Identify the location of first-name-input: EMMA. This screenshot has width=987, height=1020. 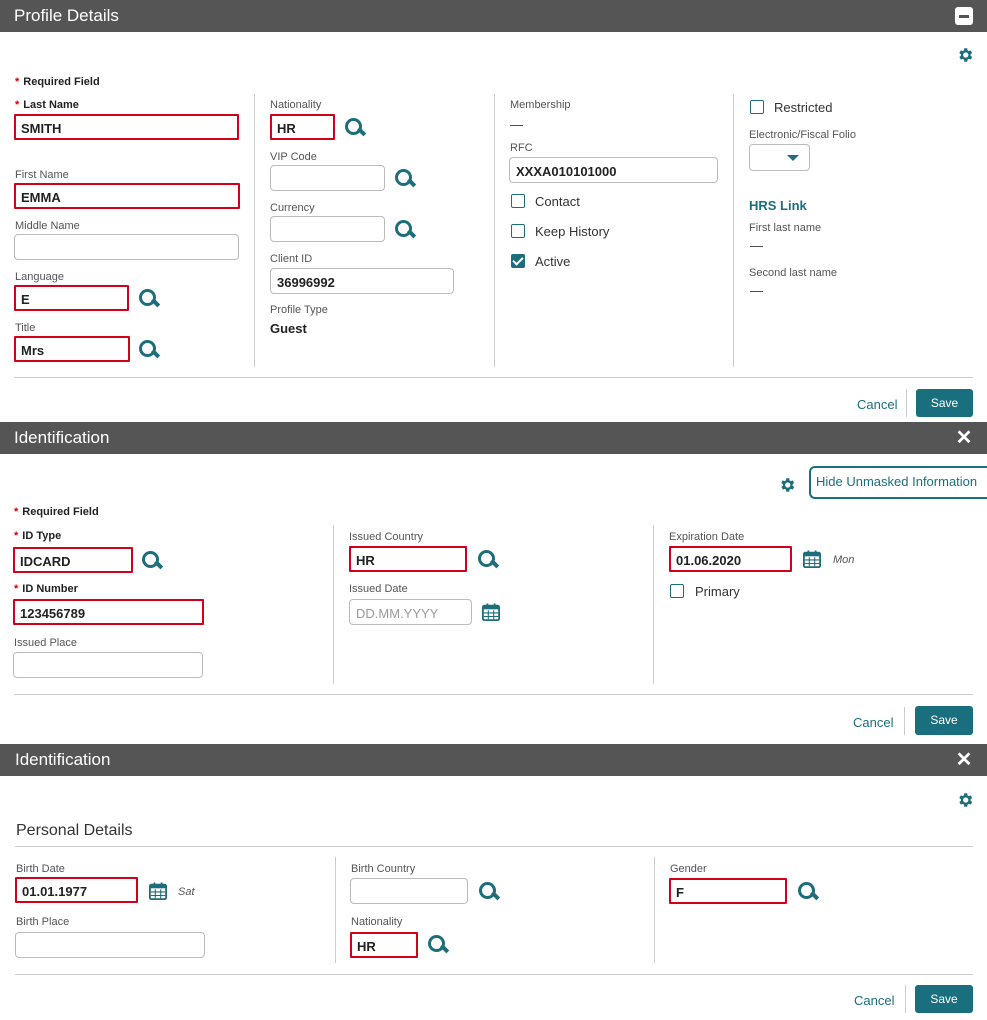
(127, 196).